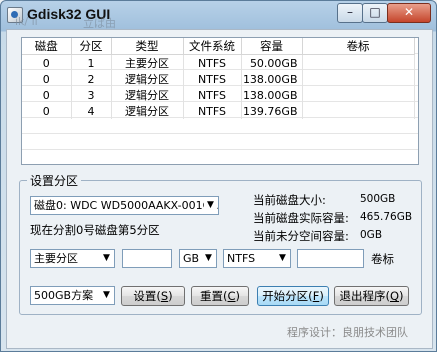 The image size is (437, 352). What do you see at coordinates (91, 111) in the screenshot?
I see `cell-partition: 4` at bounding box center [91, 111].